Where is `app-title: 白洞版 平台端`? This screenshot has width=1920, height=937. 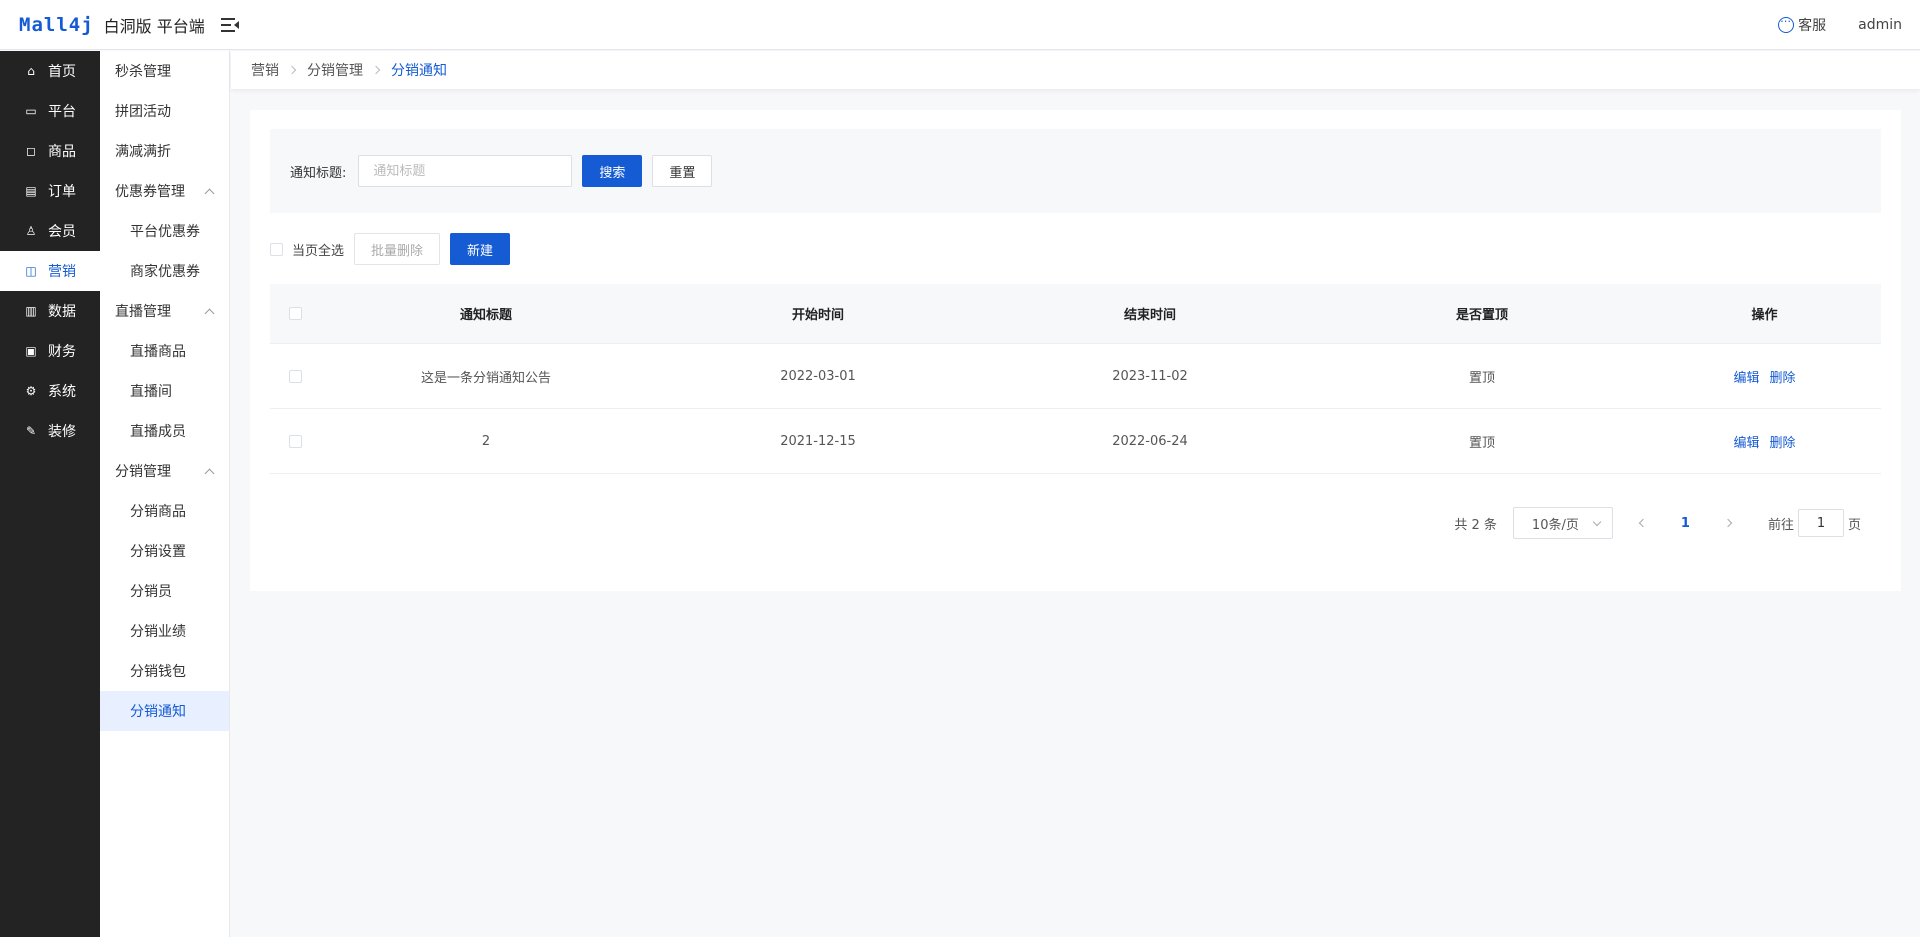
app-title: 白洞版 平台端 is located at coordinates (154, 26).